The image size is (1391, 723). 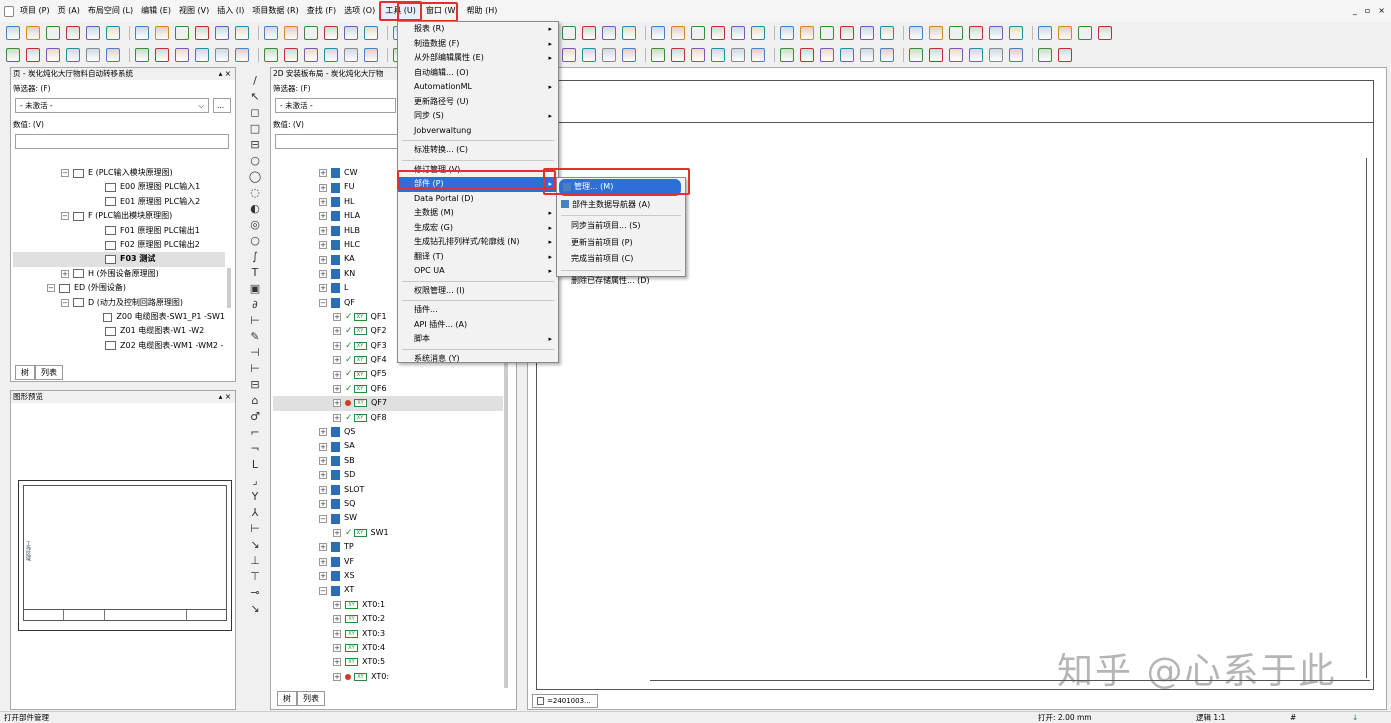 I want to click on tree-node: + ✓ XY SW1, so click(x=388, y=533).